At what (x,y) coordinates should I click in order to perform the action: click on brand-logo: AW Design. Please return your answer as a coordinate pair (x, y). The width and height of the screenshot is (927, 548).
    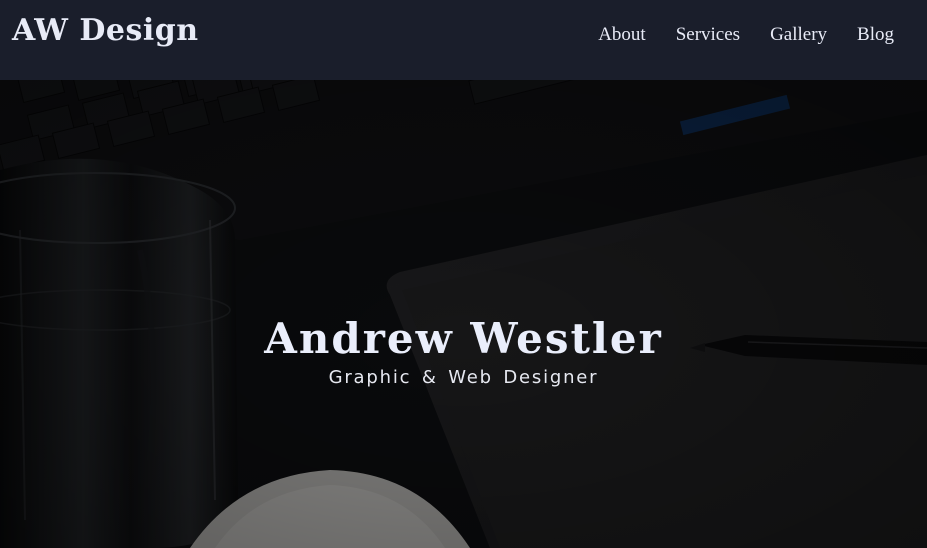
    Looking at the image, I should click on (105, 31).